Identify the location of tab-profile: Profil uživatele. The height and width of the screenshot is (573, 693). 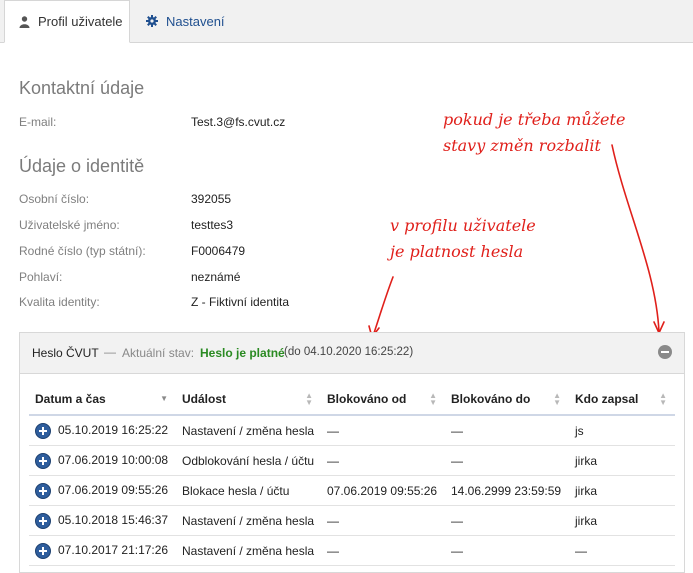
(67, 21).